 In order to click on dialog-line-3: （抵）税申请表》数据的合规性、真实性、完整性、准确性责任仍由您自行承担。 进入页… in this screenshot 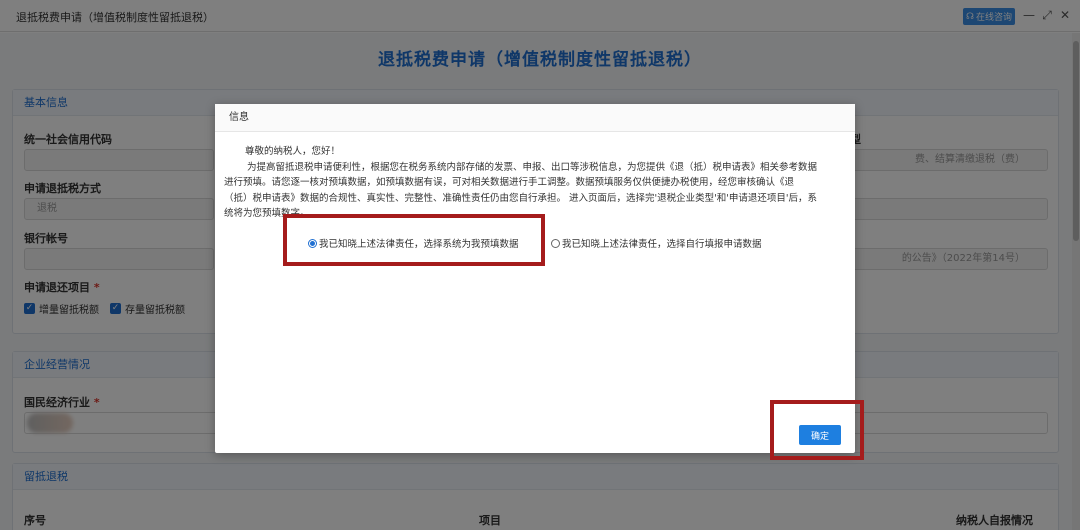, I will do `click(520, 198)`.